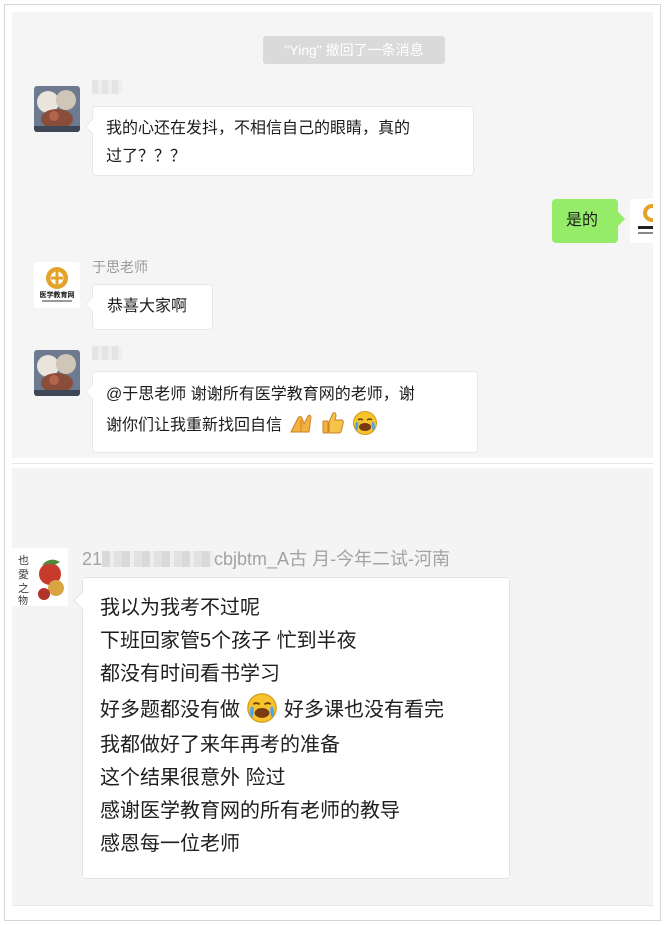 The width and height of the screenshot is (665, 925). What do you see at coordinates (364, 710) in the screenshot?
I see `message-line-text: 好多课也没有看完` at bounding box center [364, 710].